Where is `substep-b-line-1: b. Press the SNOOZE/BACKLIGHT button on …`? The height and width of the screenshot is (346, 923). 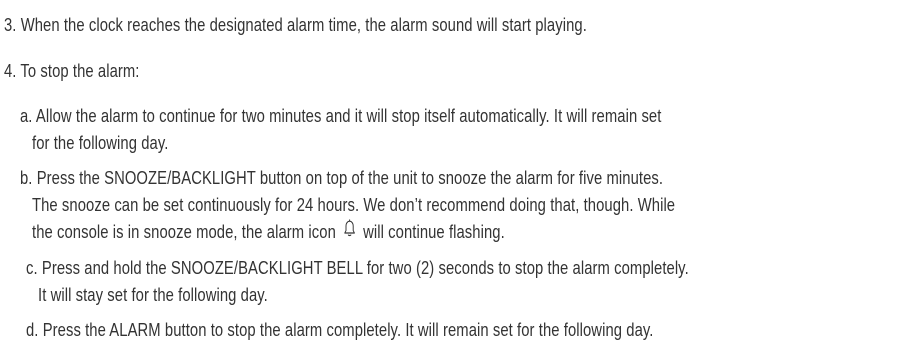
substep-b-line-1: b. Press the SNOOZE/BACKLIGHT button on … is located at coordinates (342, 177).